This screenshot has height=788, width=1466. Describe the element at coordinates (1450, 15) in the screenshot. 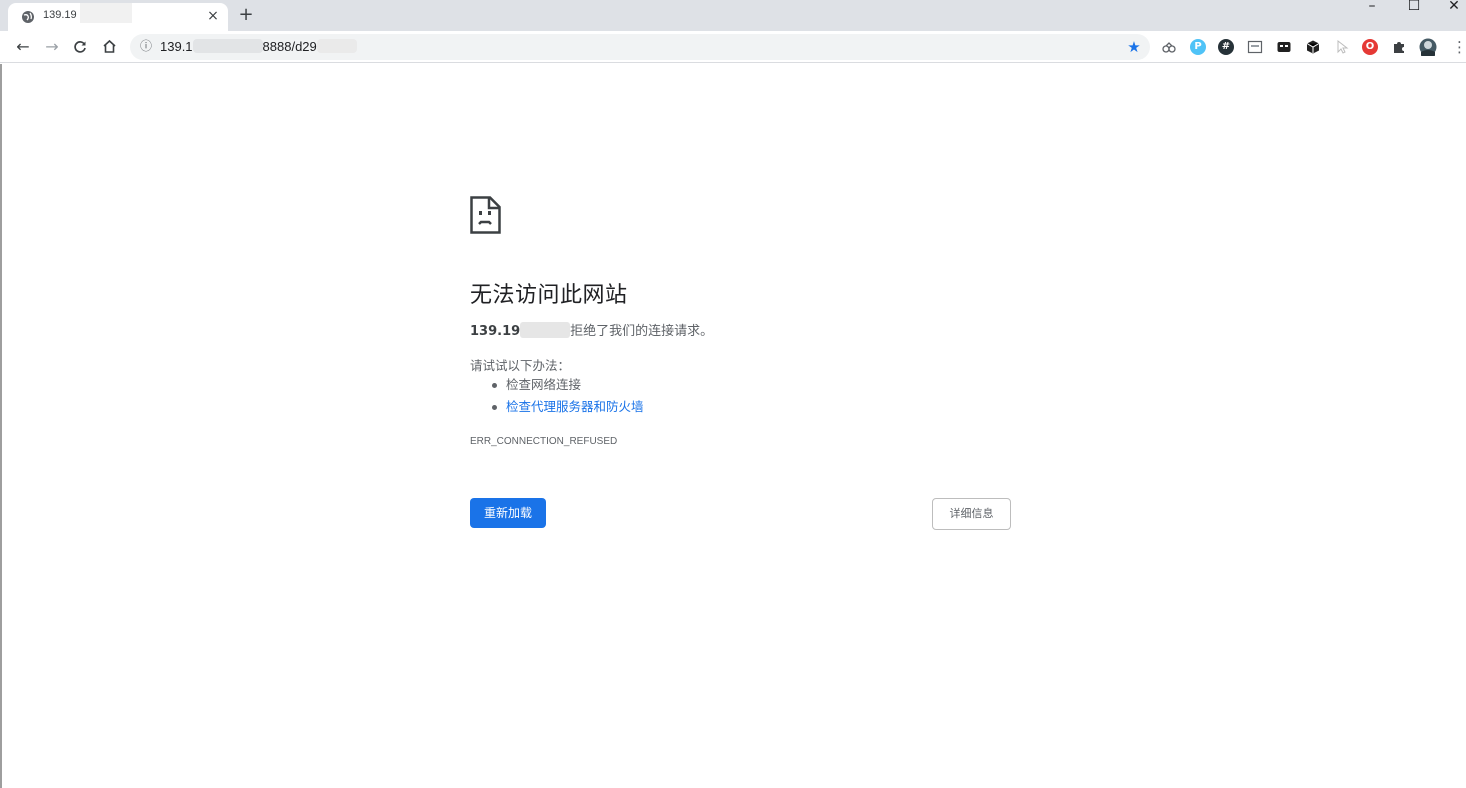

I see `close-window-button: ✕` at that location.